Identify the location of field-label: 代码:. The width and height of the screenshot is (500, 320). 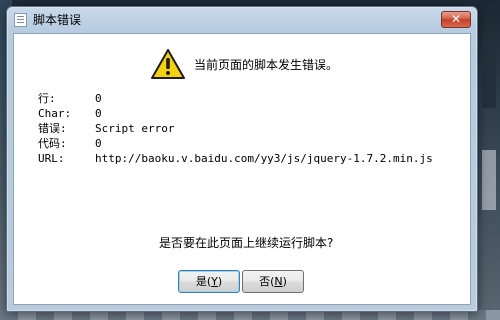
(52, 143).